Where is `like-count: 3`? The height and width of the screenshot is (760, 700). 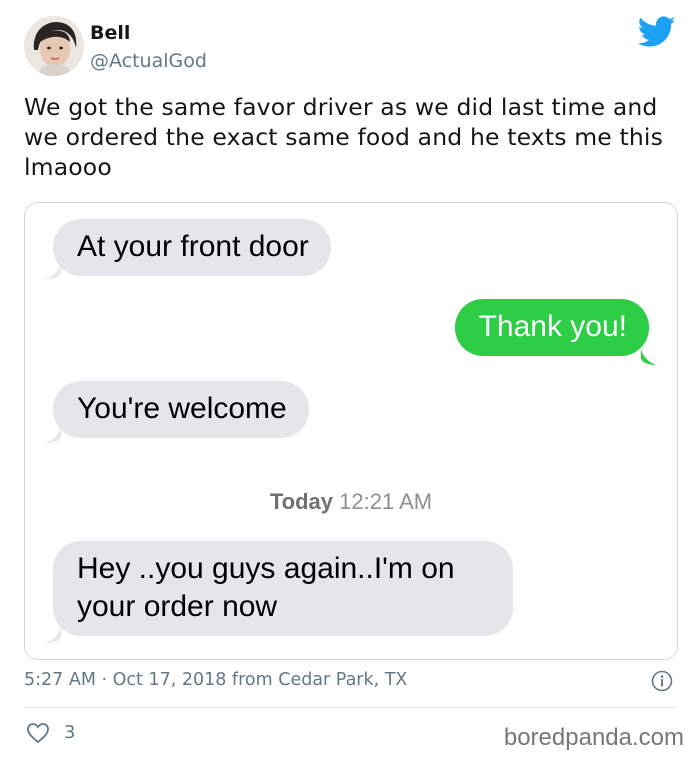
like-count: 3 is located at coordinates (69, 732).